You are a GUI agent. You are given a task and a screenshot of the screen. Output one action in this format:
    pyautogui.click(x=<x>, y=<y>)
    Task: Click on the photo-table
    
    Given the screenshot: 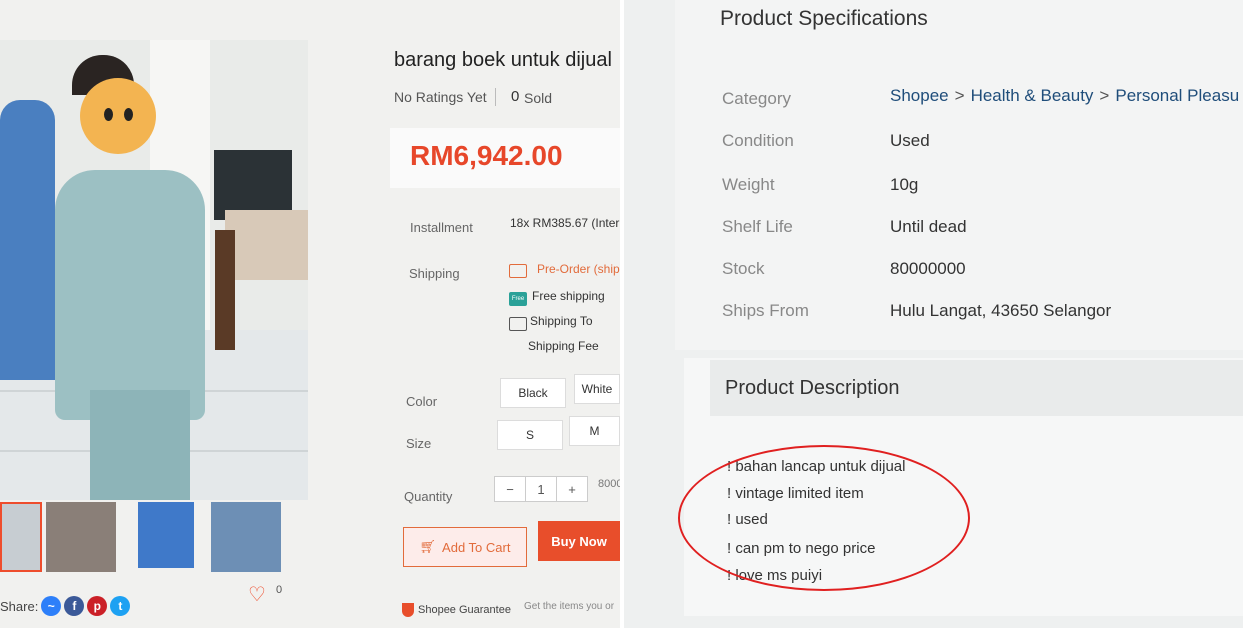 What is the action you would take?
    pyautogui.click(x=266, y=245)
    